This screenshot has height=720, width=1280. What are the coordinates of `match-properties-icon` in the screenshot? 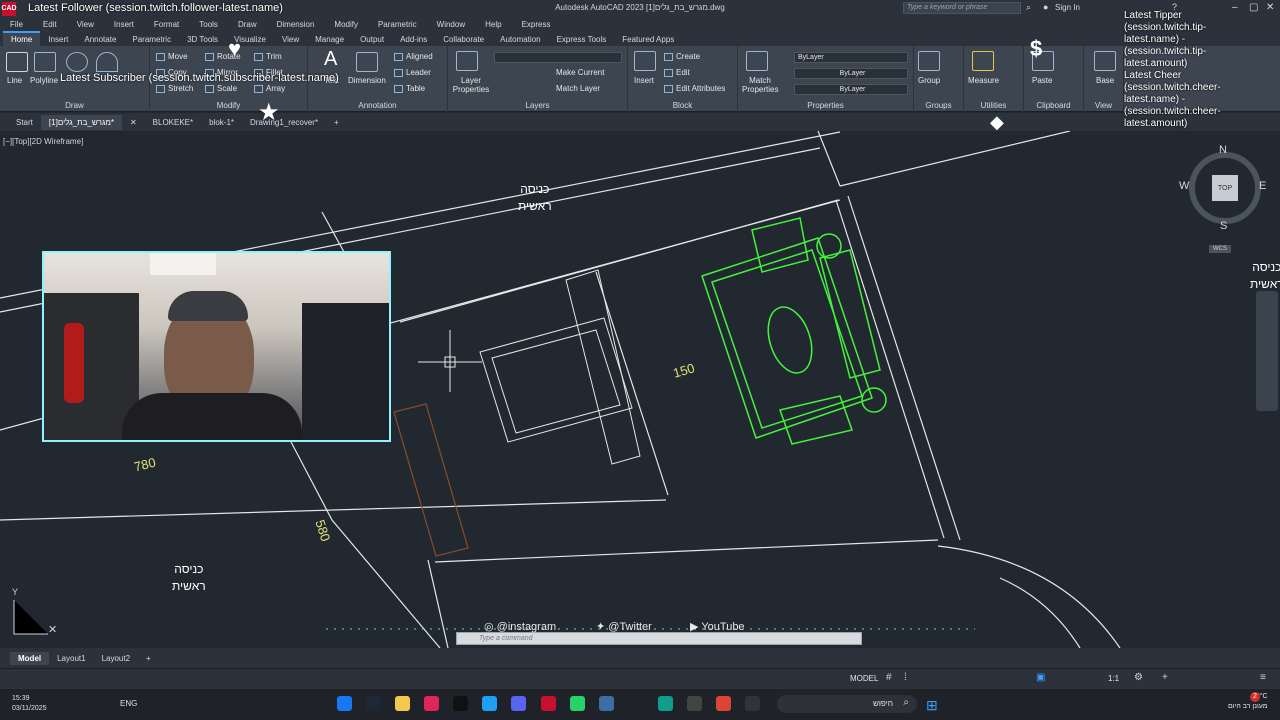 It's located at (757, 61).